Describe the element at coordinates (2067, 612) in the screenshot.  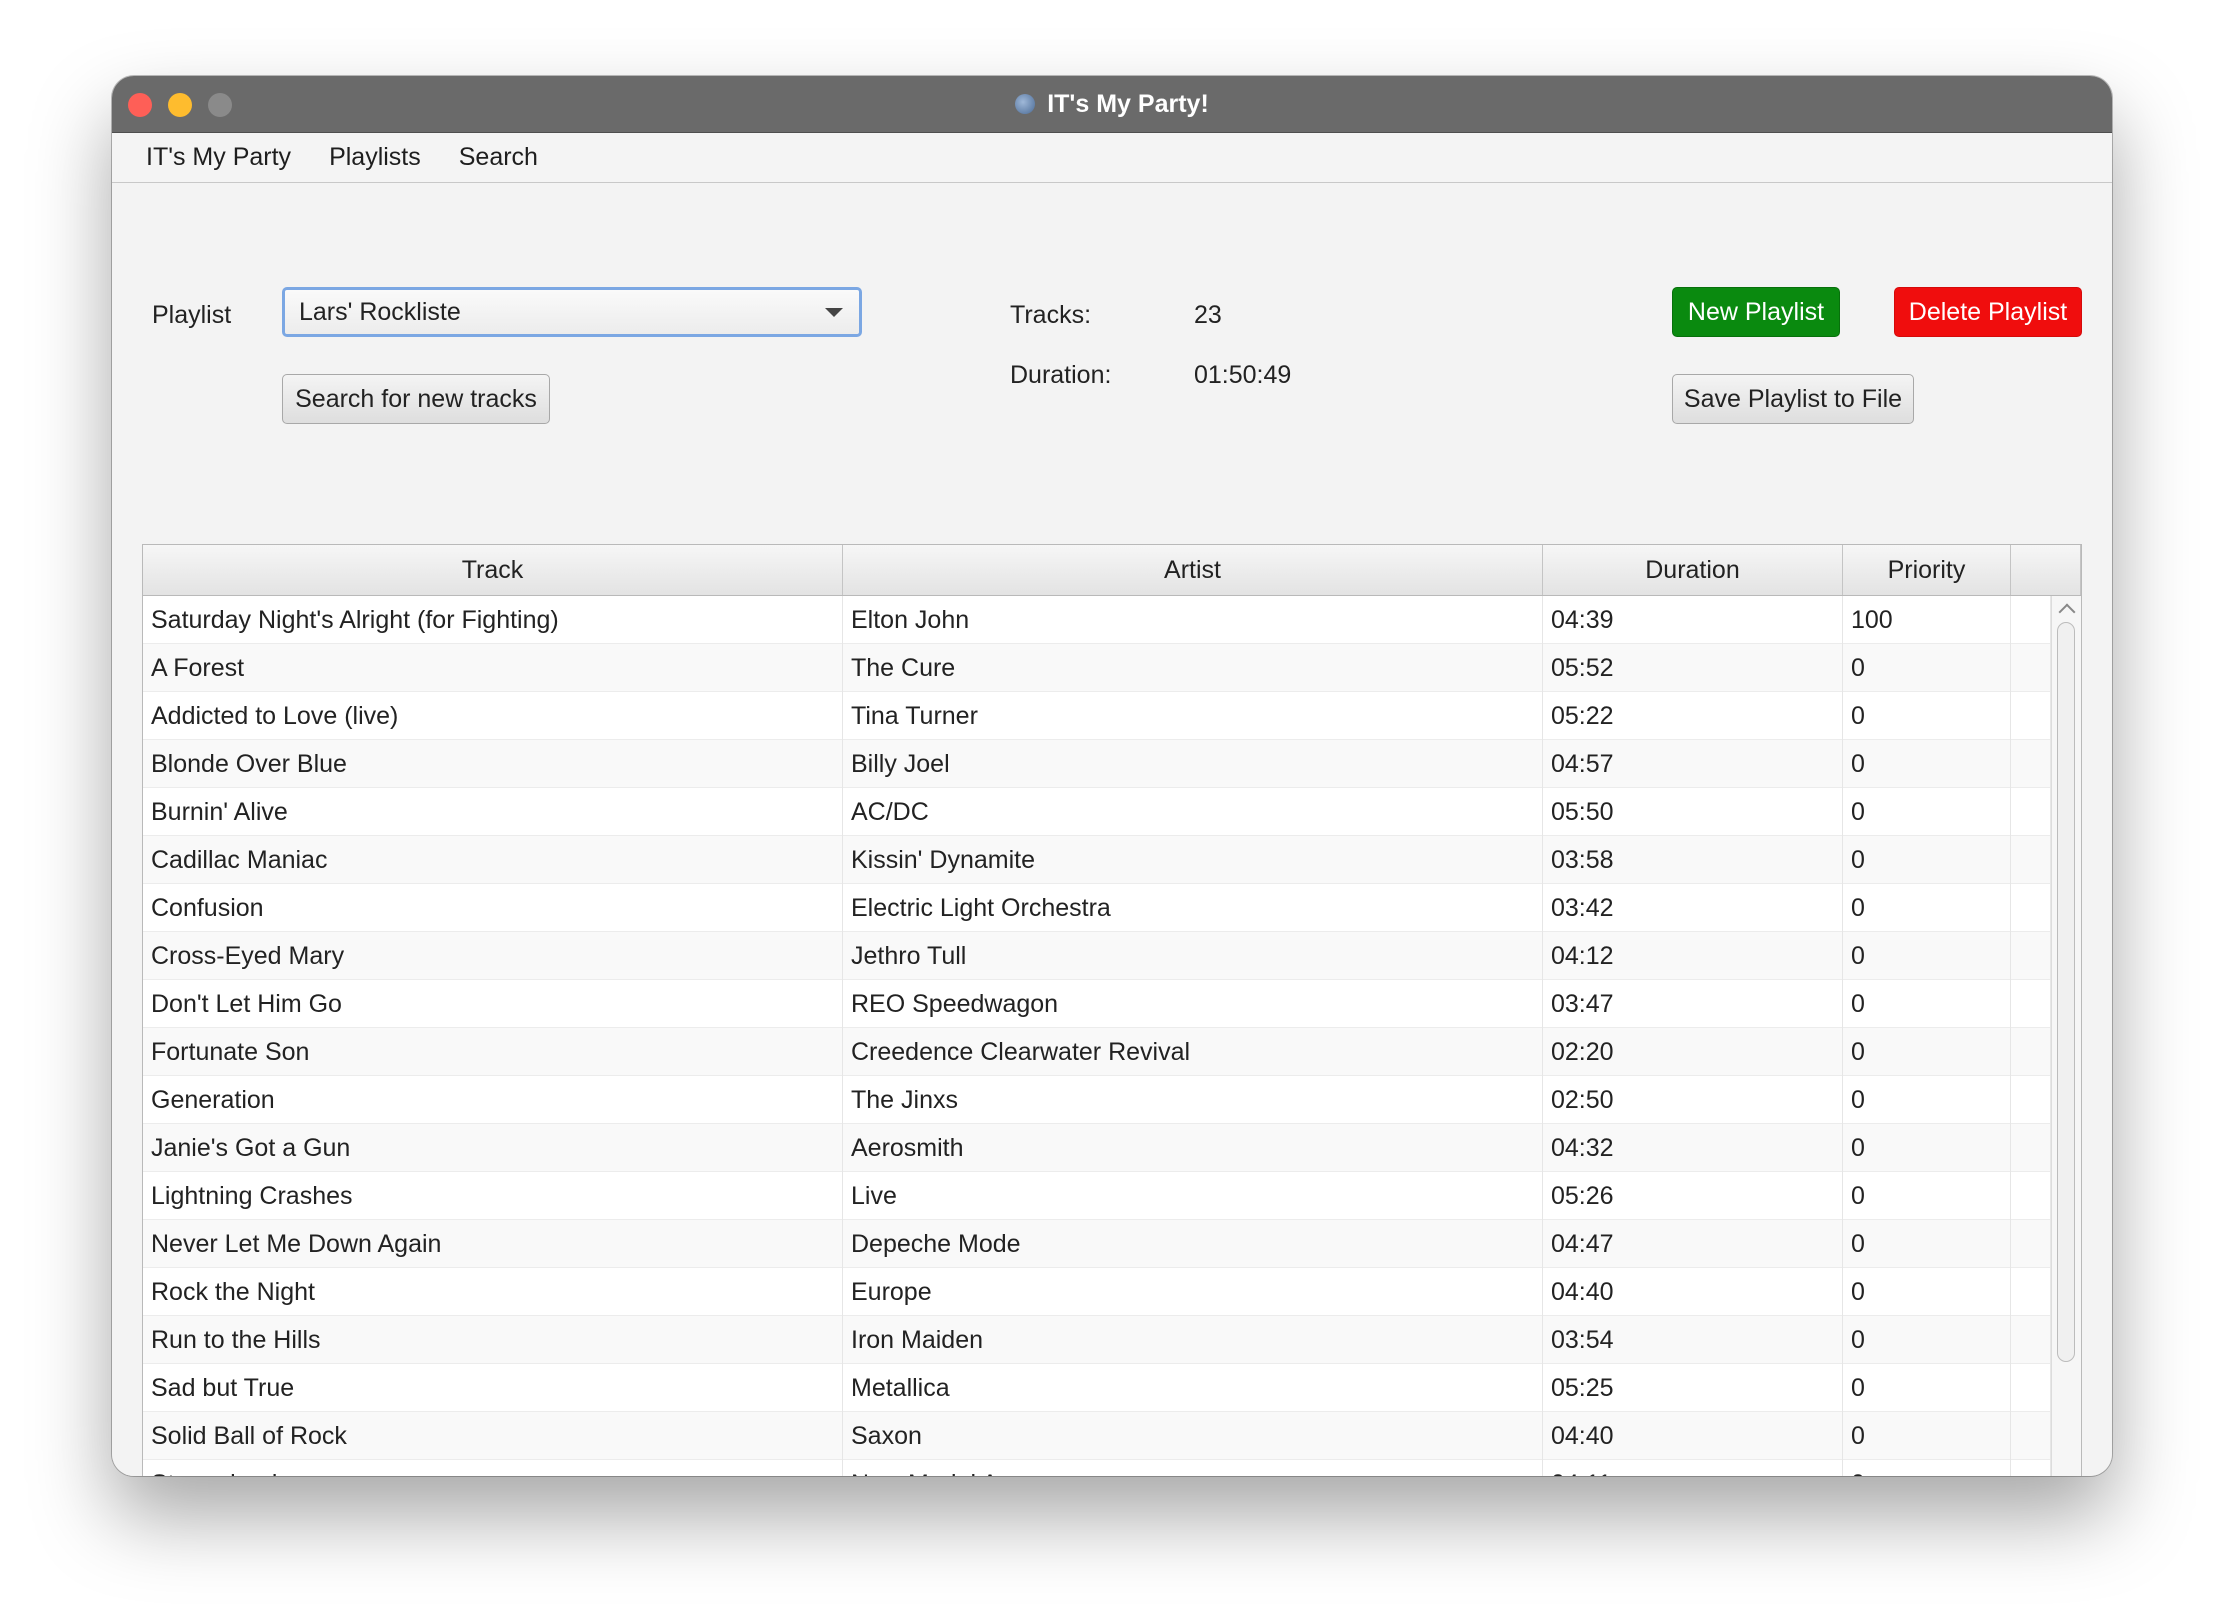
I see `scroll-up-icon` at that location.